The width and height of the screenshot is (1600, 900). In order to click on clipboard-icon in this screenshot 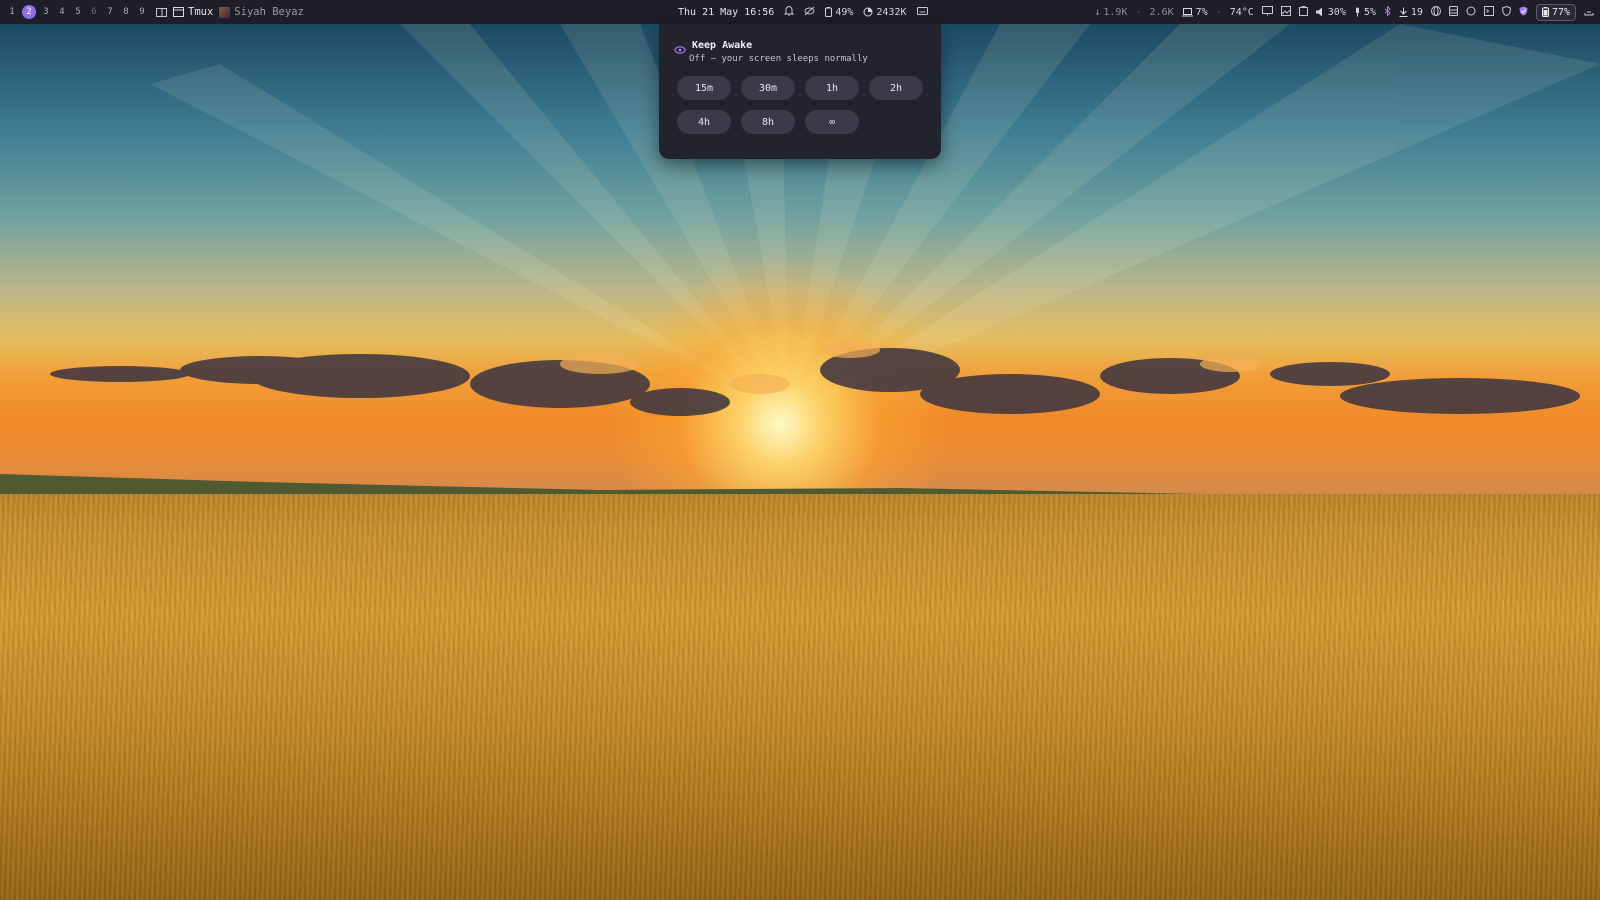, I will do `click(1303, 12)`.